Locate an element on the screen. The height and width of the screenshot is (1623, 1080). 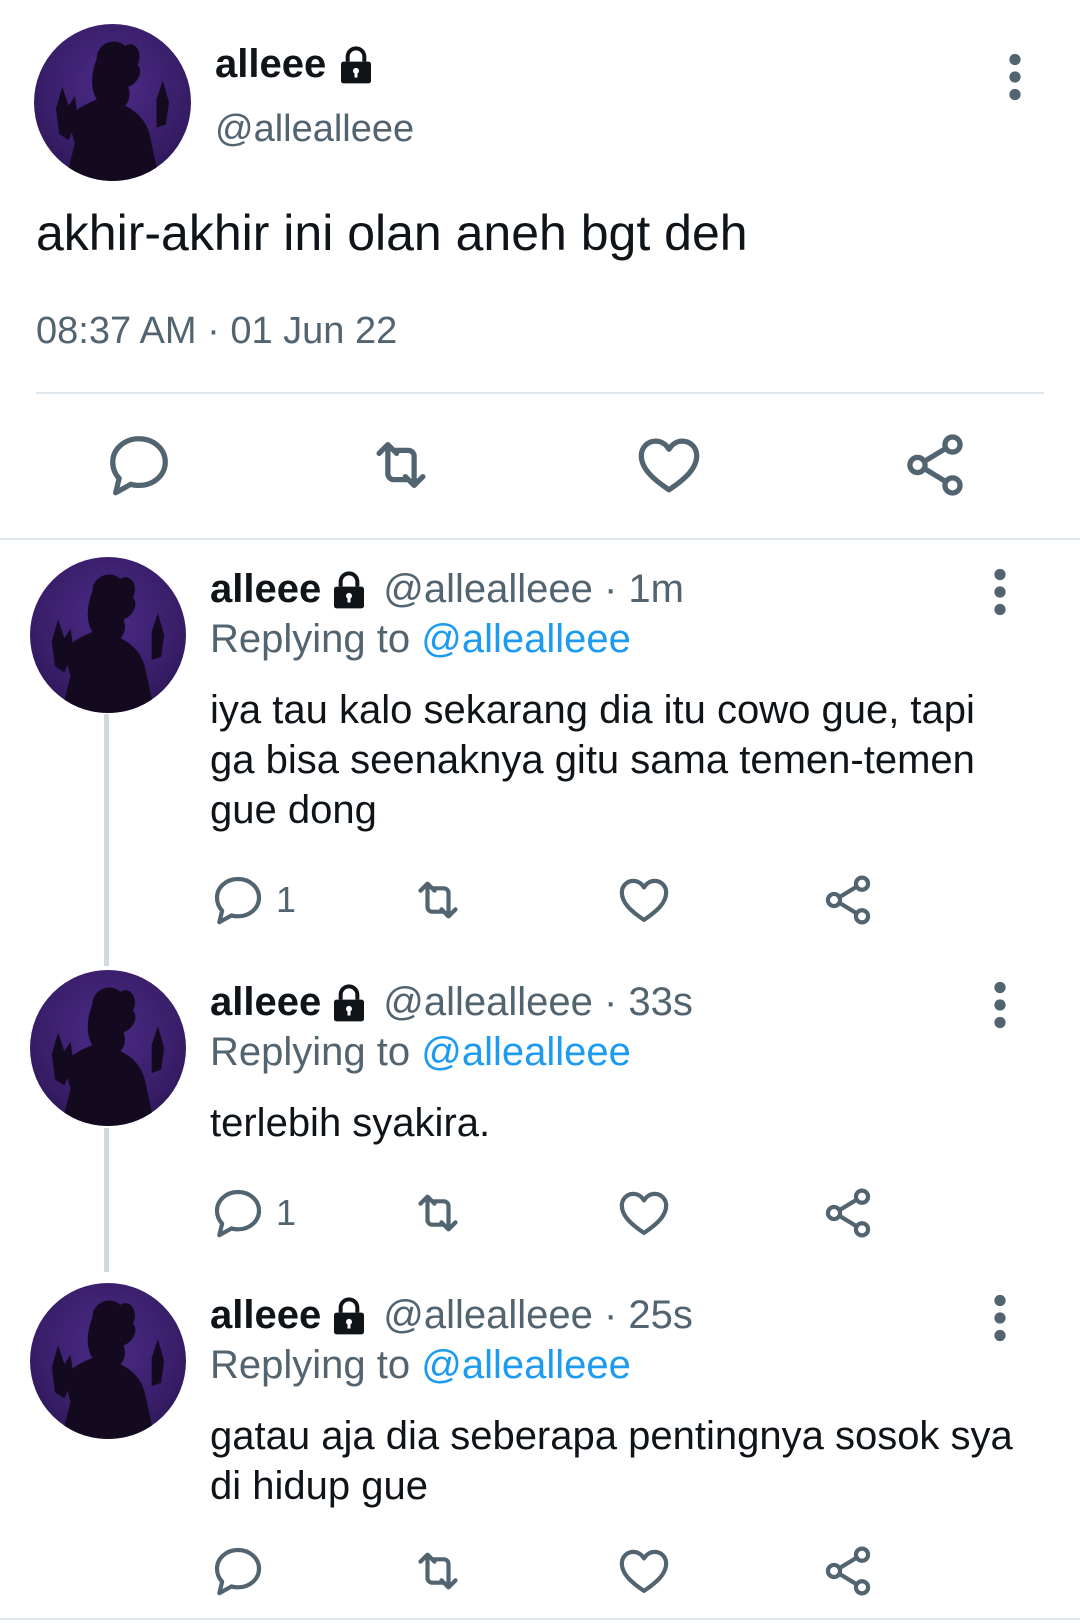
author-handle: @allealleee is located at coordinates (314, 129).